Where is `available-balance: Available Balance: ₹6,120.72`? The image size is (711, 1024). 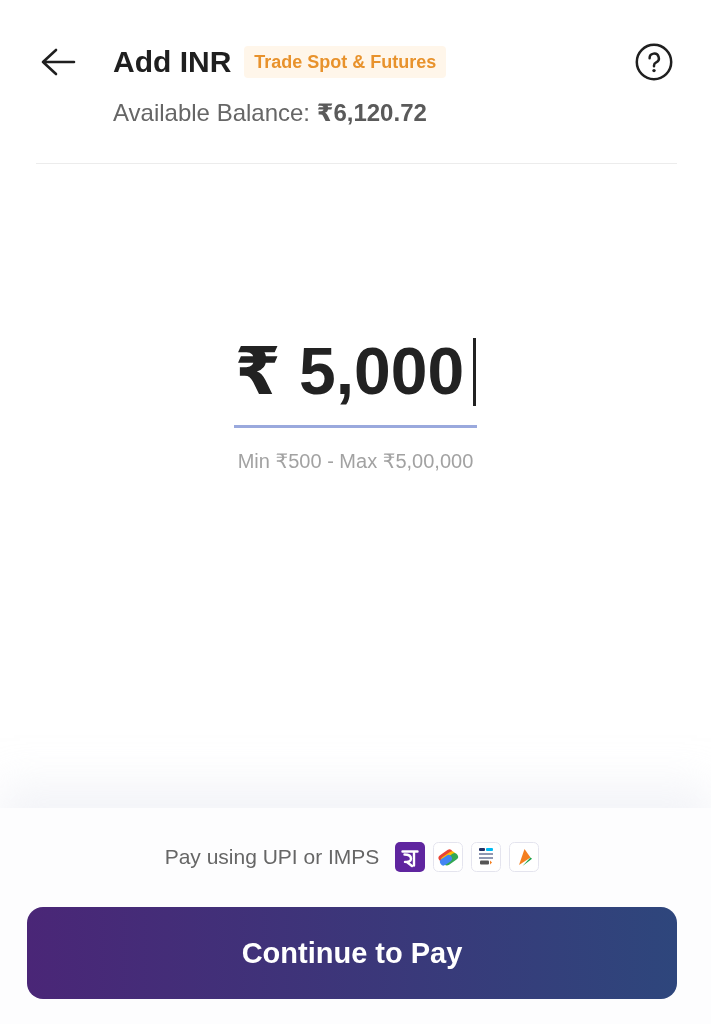 available-balance: Available Balance: ₹6,120.72 is located at coordinates (270, 113).